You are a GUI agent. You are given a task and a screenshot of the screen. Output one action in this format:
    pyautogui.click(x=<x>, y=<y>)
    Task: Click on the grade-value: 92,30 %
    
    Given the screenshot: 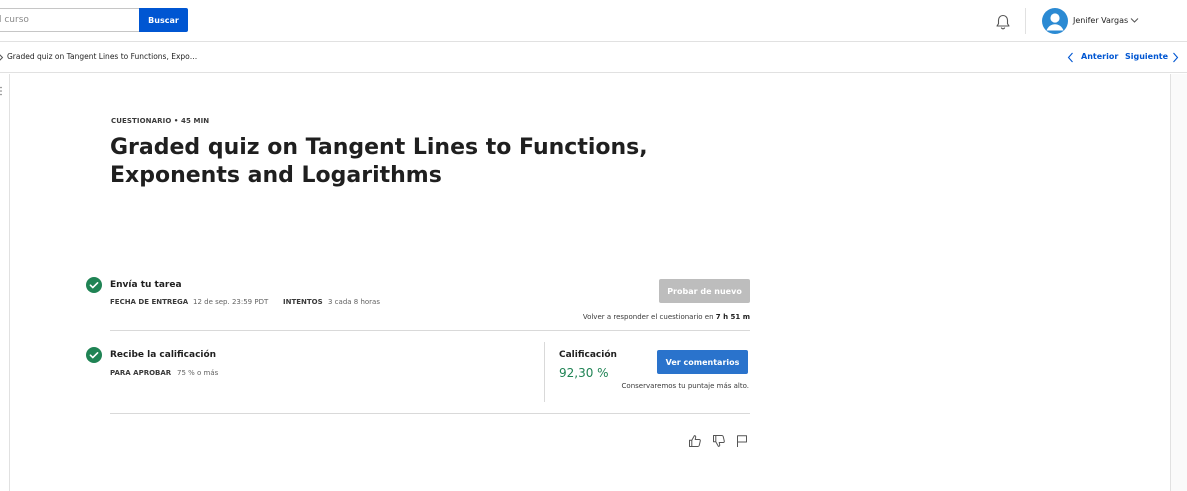 What is the action you would take?
    pyautogui.click(x=584, y=373)
    